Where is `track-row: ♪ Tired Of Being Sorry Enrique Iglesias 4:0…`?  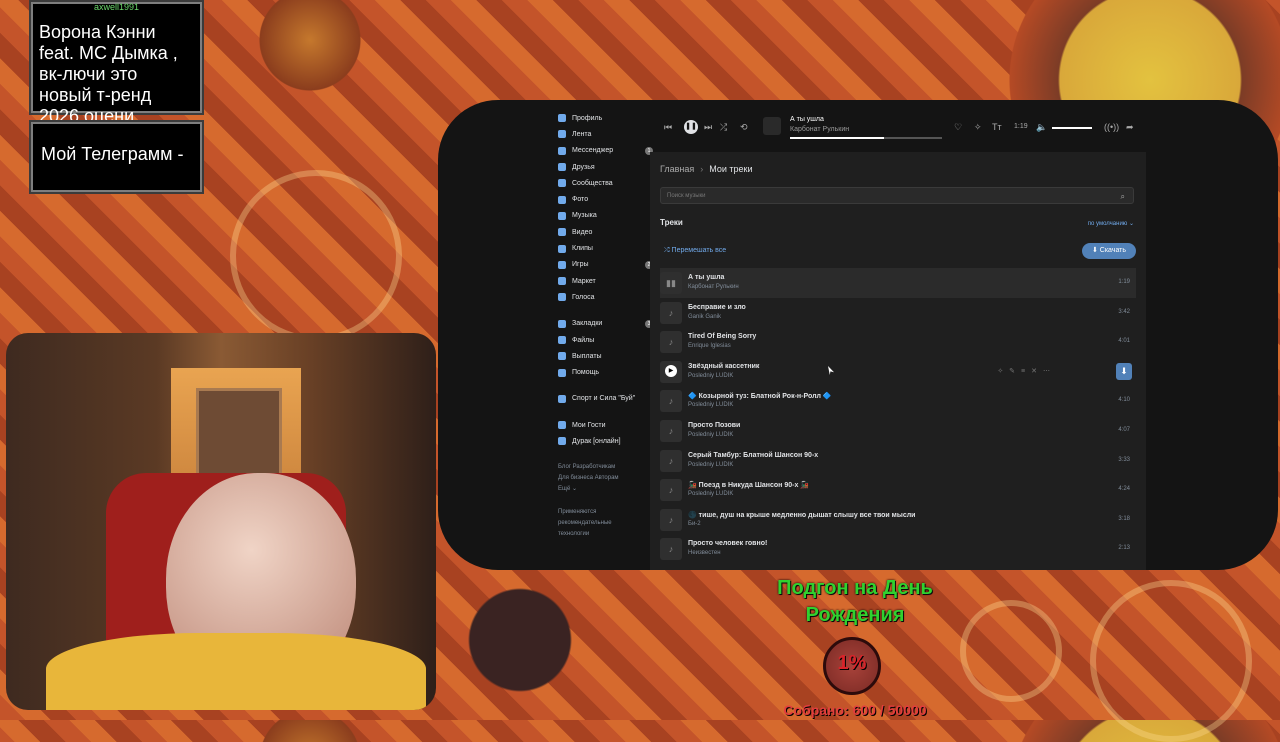 track-row: ♪ Tired Of Being Sorry Enrique Iglesias 4:0… is located at coordinates (898, 342).